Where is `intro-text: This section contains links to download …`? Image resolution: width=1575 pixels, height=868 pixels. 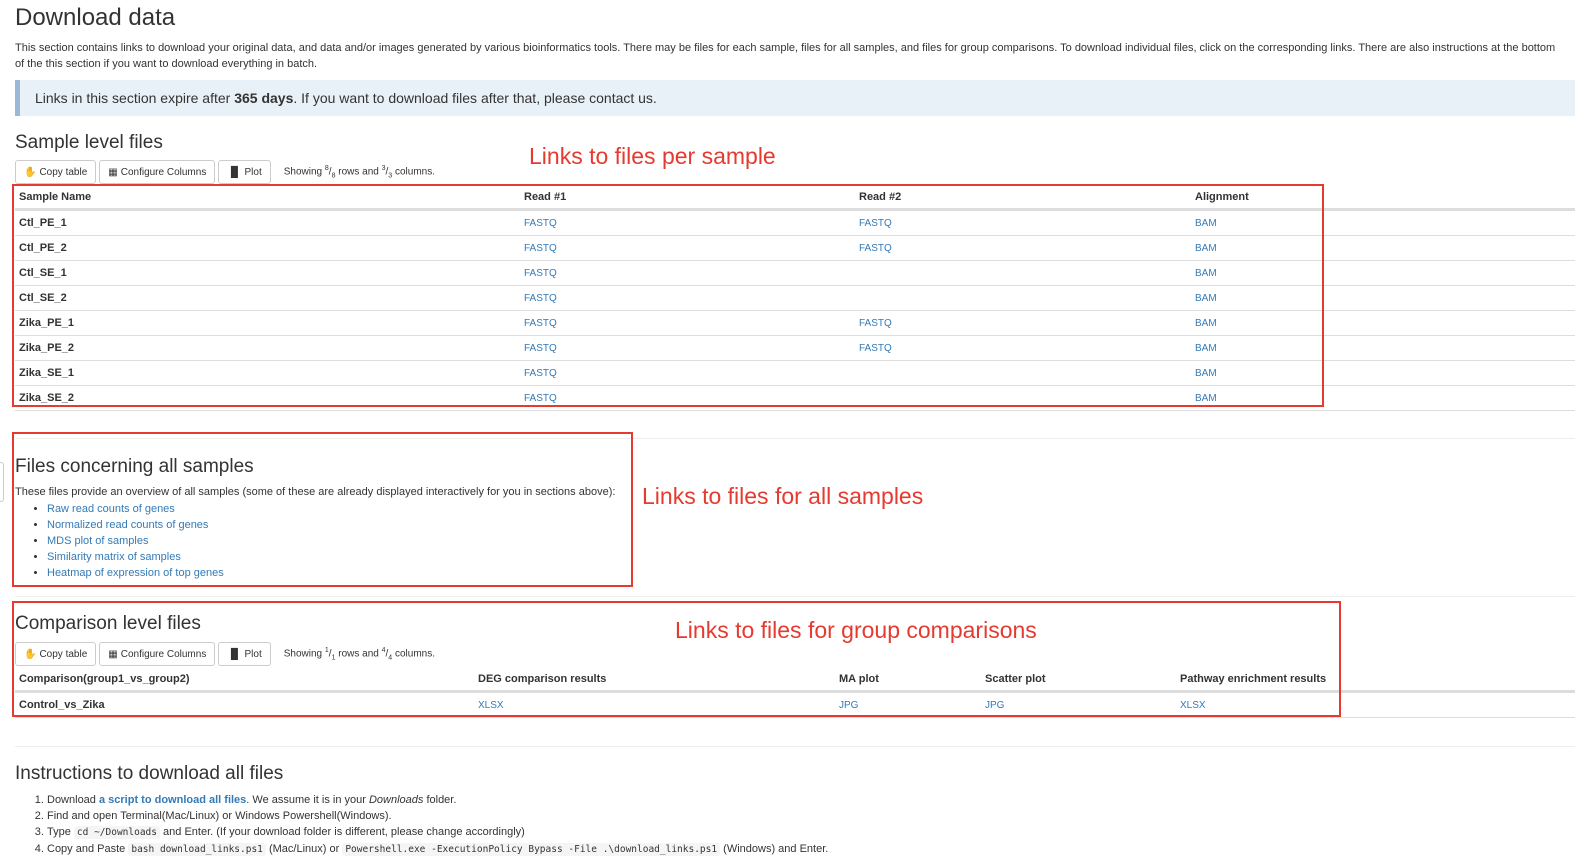 intro-text: This section contains links to download … is located at coordinates (785, 56).